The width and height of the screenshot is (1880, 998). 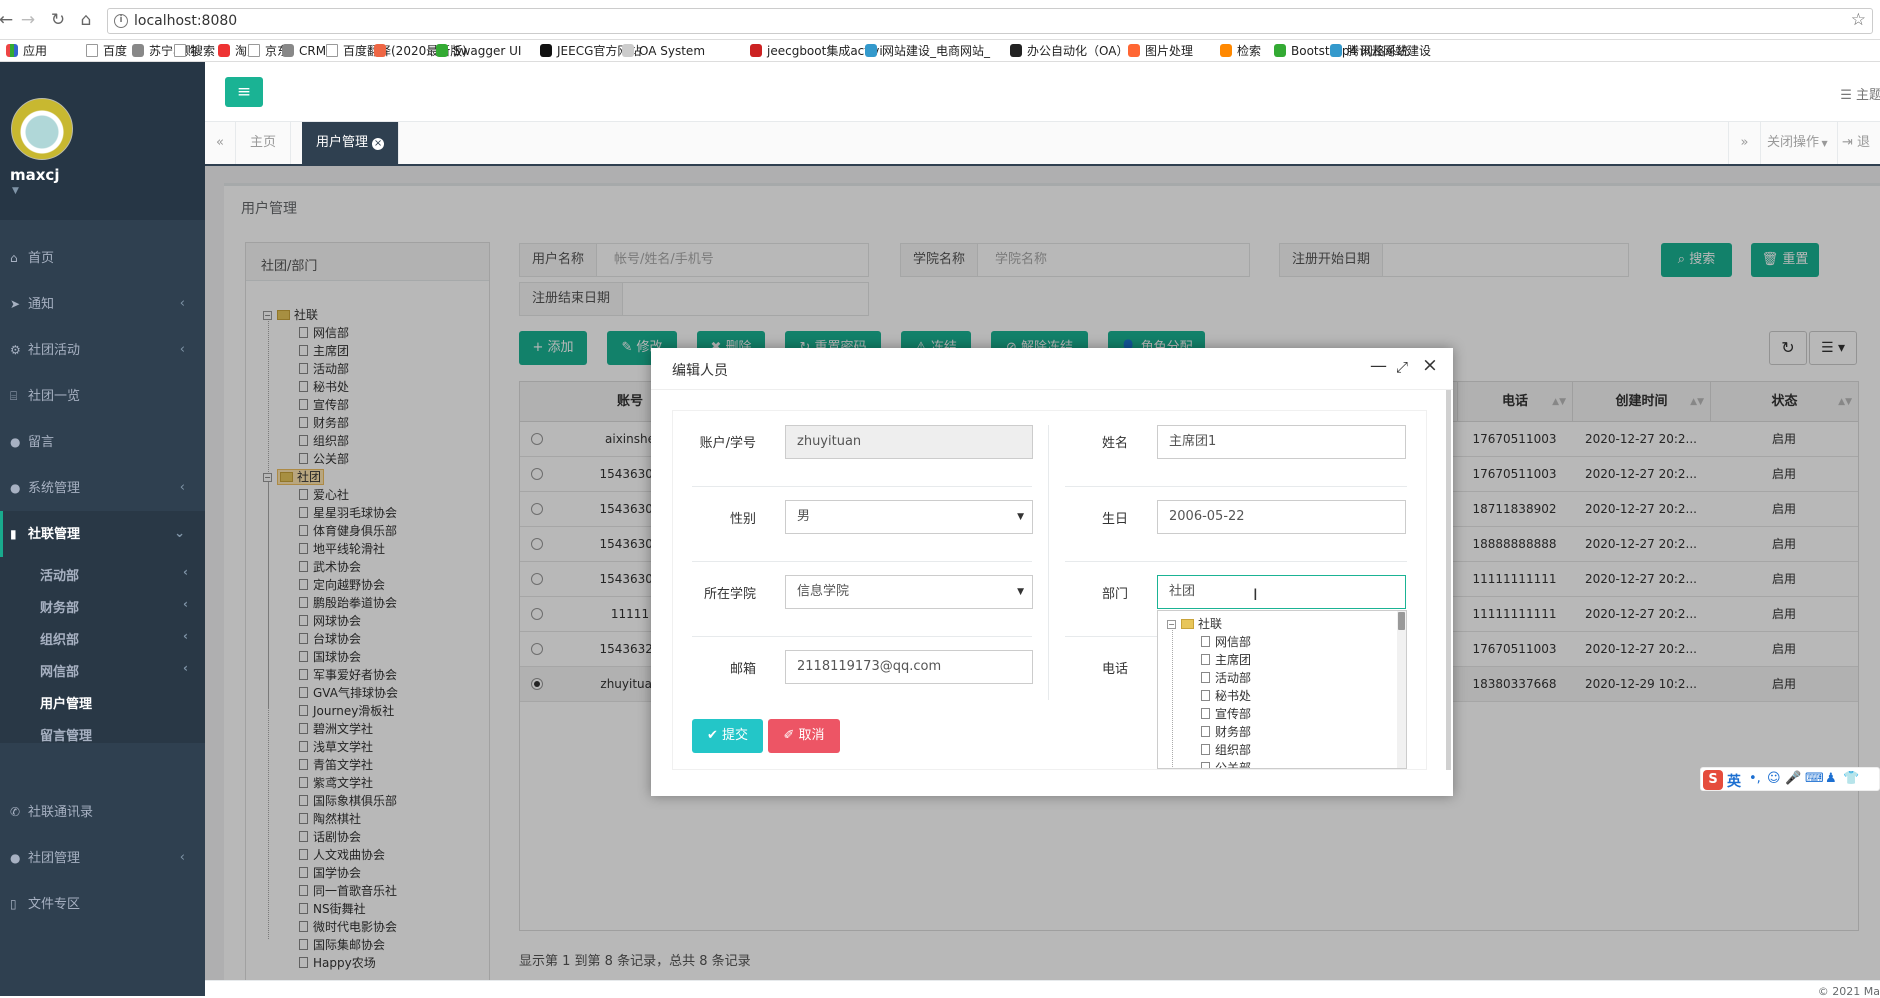 What do you see at coordinates (1171, 624) in the screenshot?
I see `collapse-icon: −` at bounding box center [1171, 624].